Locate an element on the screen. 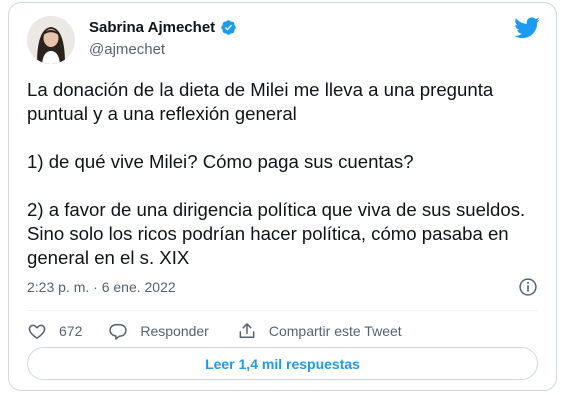 The image size is (567, 395). tweet-timestamp: 2:23 p. m. · 6 ene. 2022 is located at coordinates (101, 287).